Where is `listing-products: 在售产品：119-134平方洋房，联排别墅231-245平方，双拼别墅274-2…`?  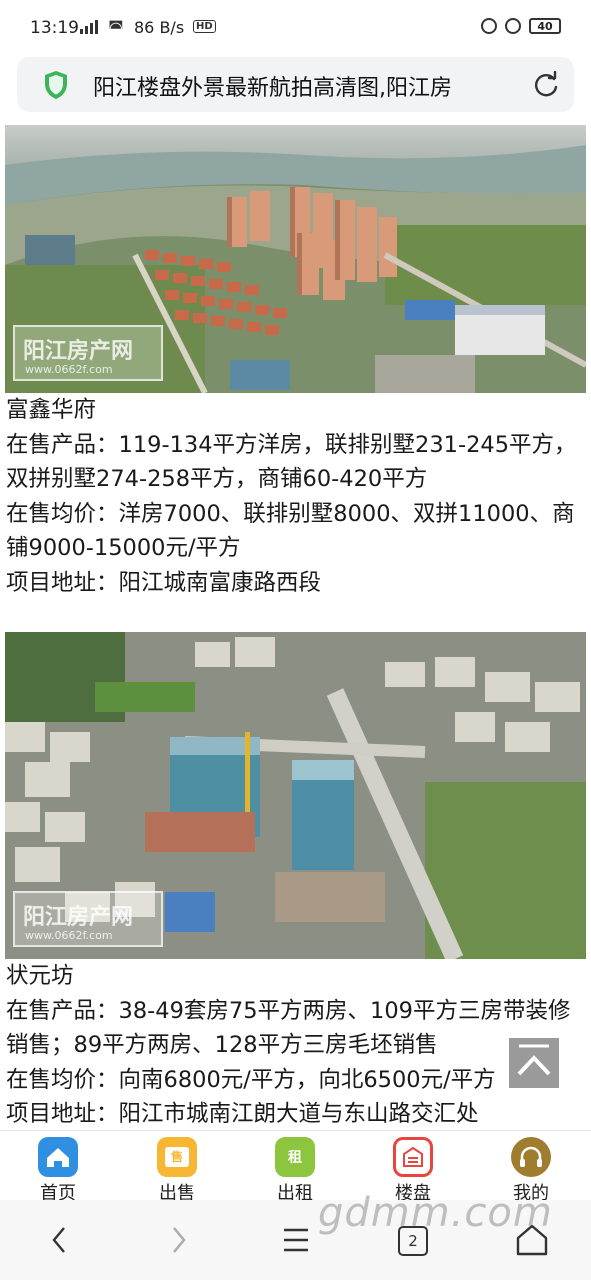
listing-products: 在售产品：119-134平方洋房，联排别墅231-245平方，双拼别墅274-2… is located at coordinates (291, 462).